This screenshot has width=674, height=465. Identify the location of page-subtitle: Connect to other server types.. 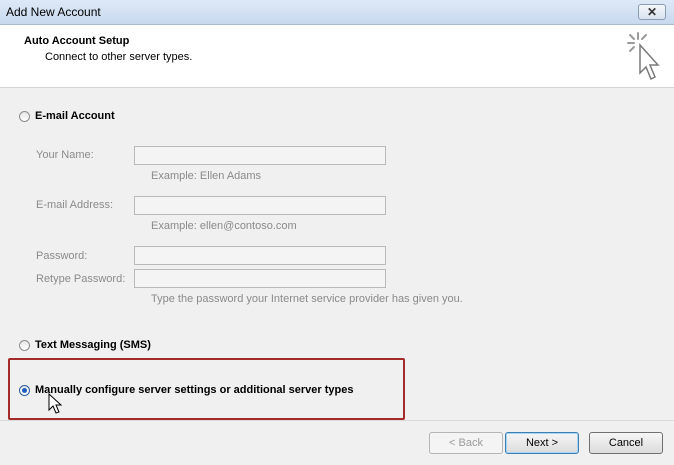
(119, 57).